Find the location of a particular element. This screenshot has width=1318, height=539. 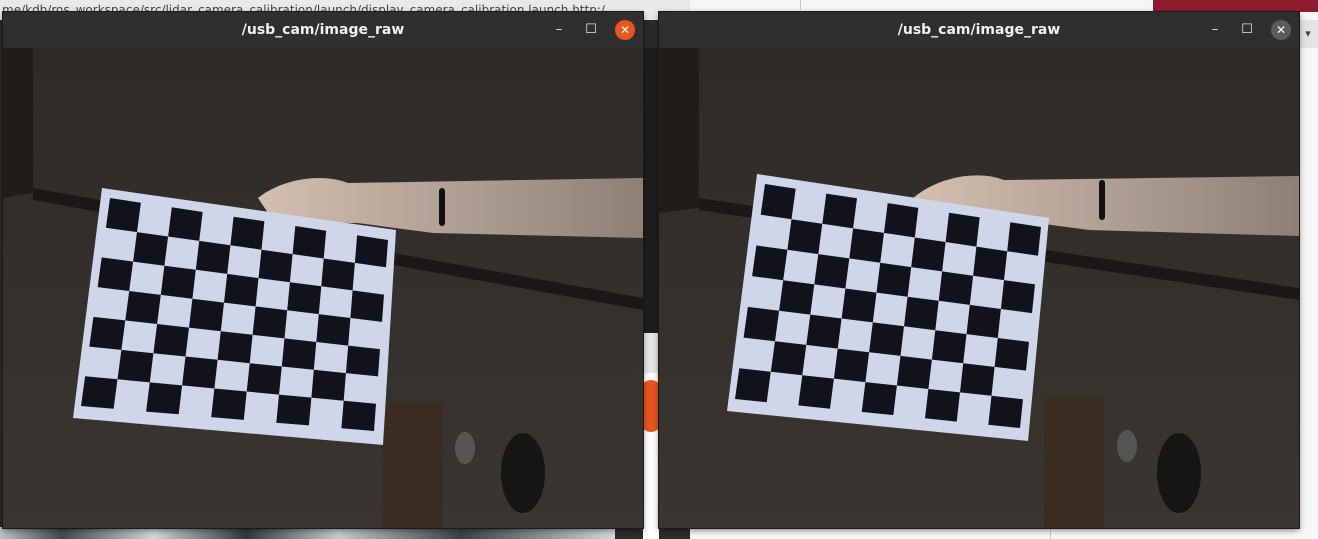

background-grey-panel is located at coordinates (651, 353).